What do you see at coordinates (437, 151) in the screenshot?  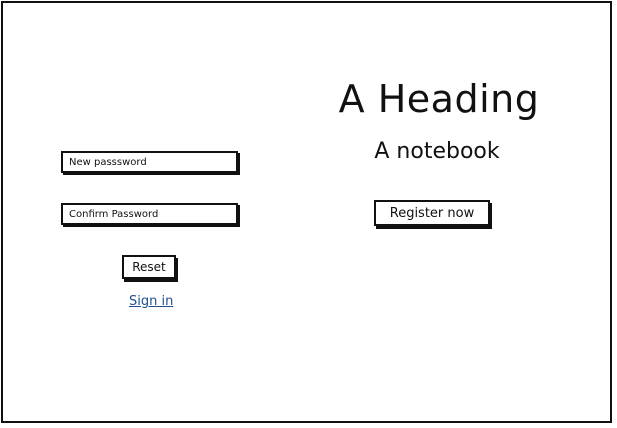 I see `page-subheading: A notebook` at bounding box center [437, 151].